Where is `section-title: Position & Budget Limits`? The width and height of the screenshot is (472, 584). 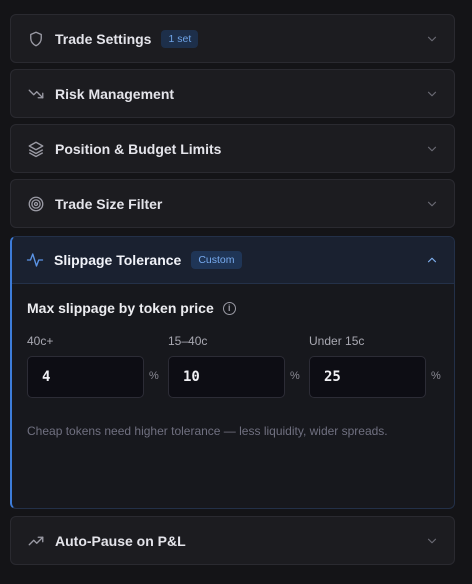 section-title: Position & Budget Limits is located at coordinates (138, 148).